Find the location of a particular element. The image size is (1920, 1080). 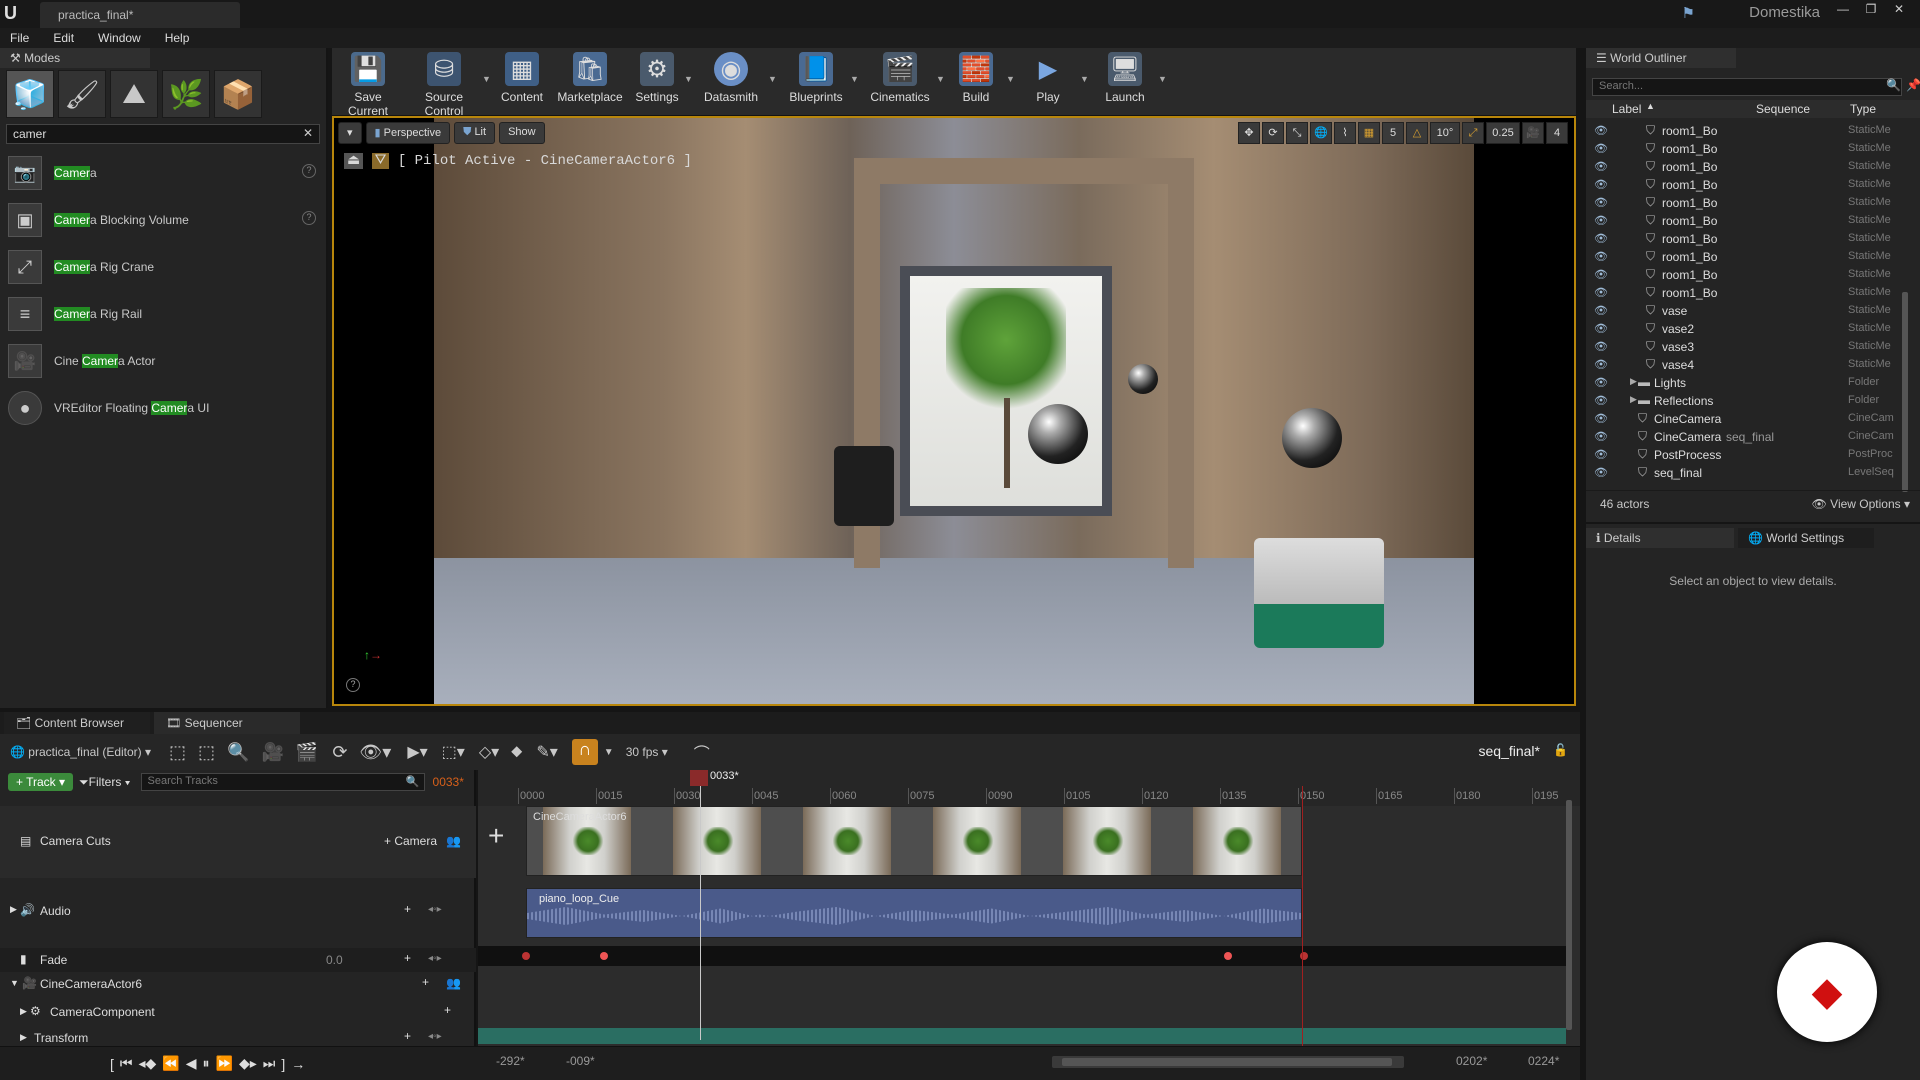

grid-snap-icon: ▦ is located at coordinates (1369, 133).